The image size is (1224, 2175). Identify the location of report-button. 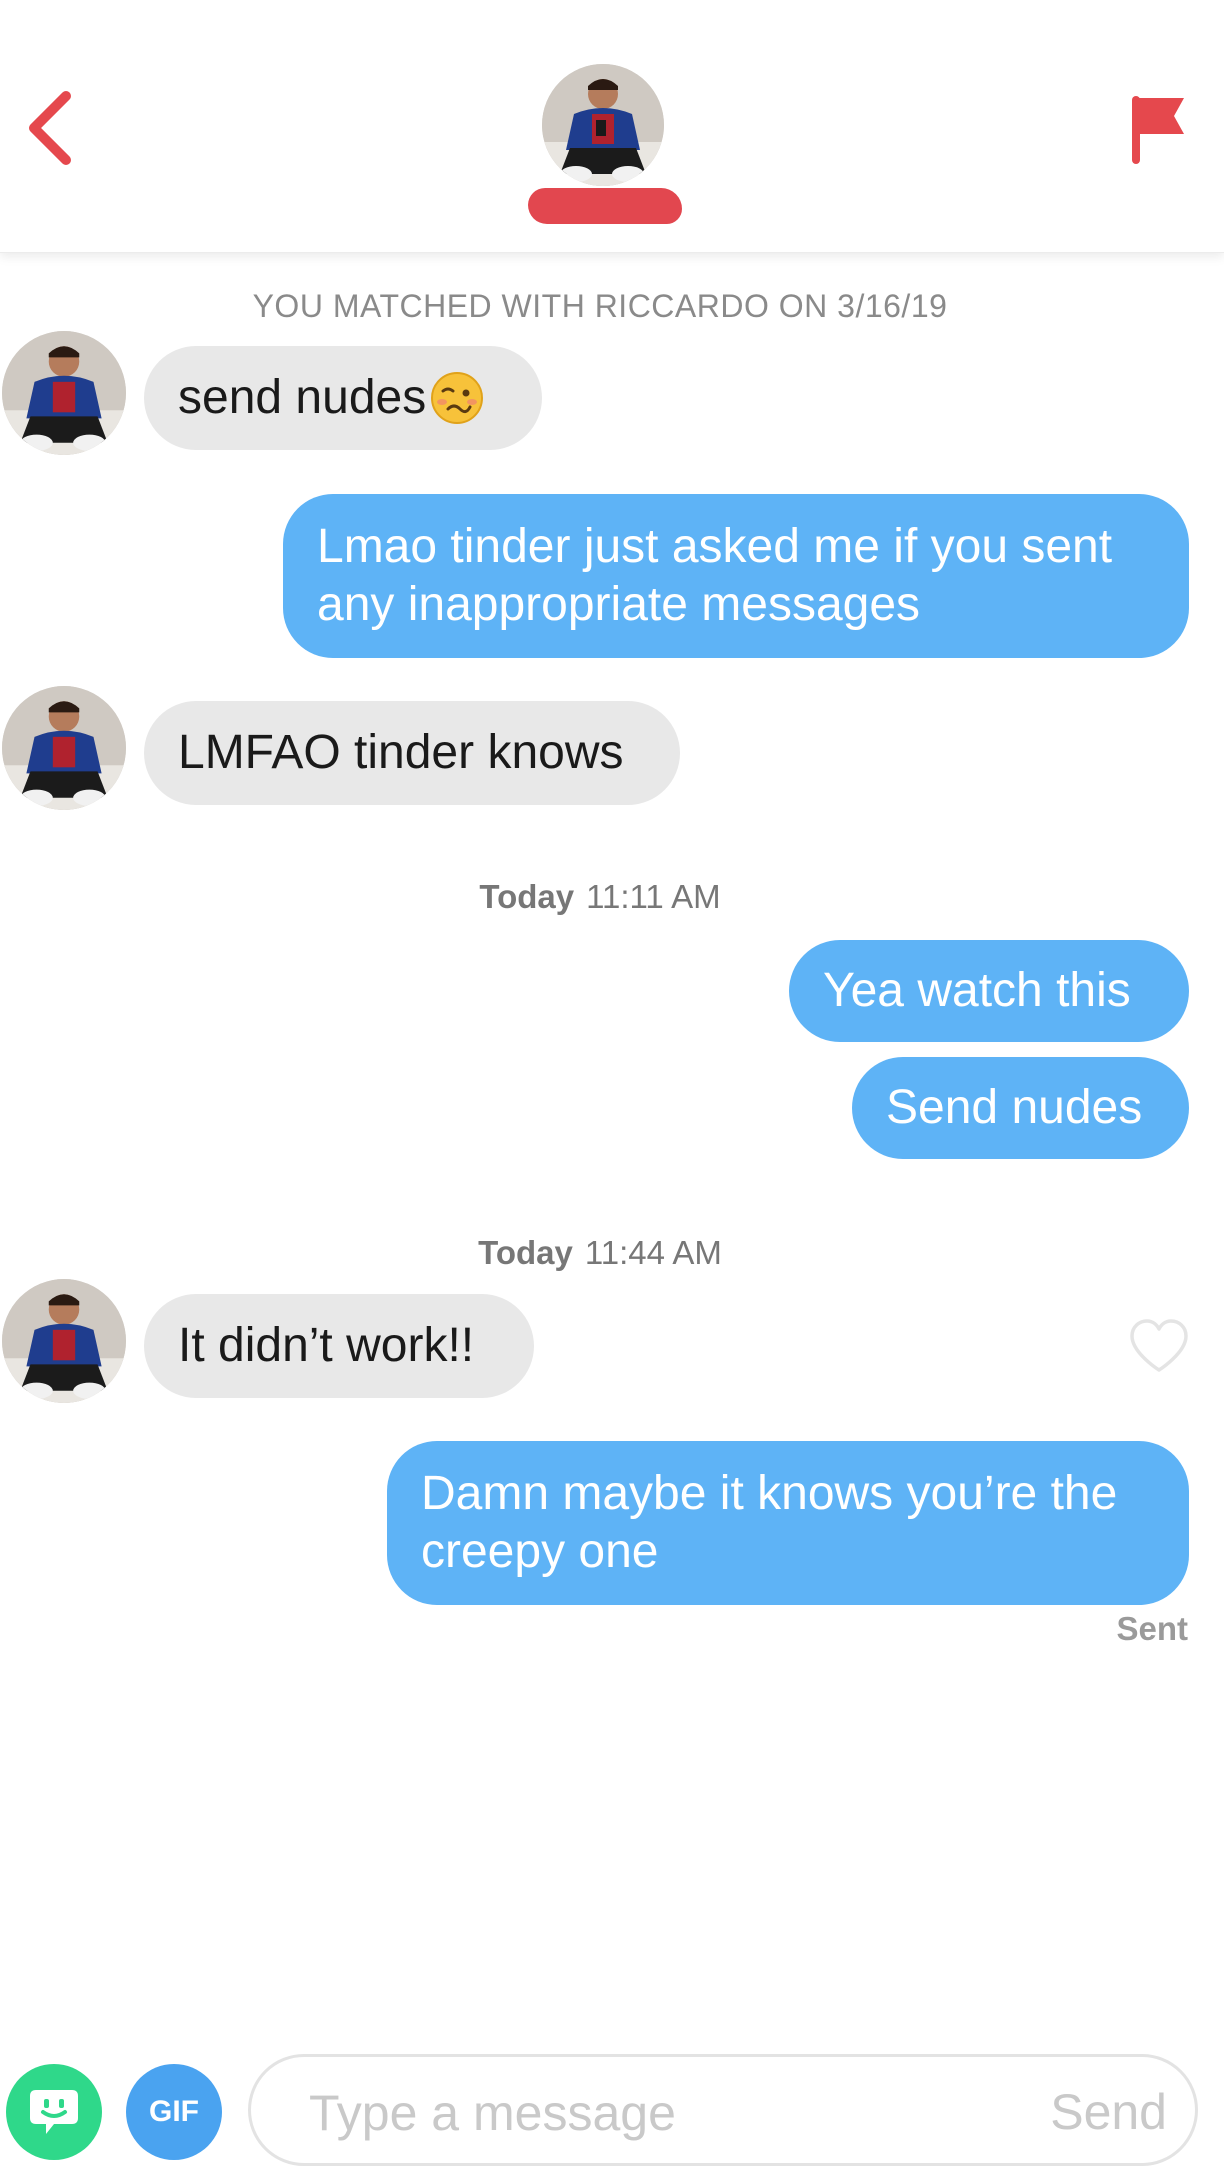
(1158, 130).